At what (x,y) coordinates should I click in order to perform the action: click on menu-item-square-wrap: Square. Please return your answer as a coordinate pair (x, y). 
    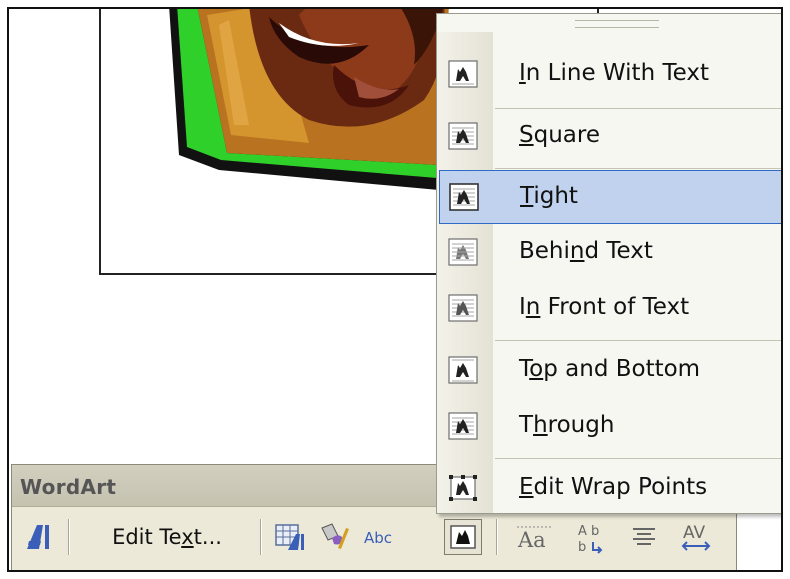
    Looking at the image, I should click on (610, 137).